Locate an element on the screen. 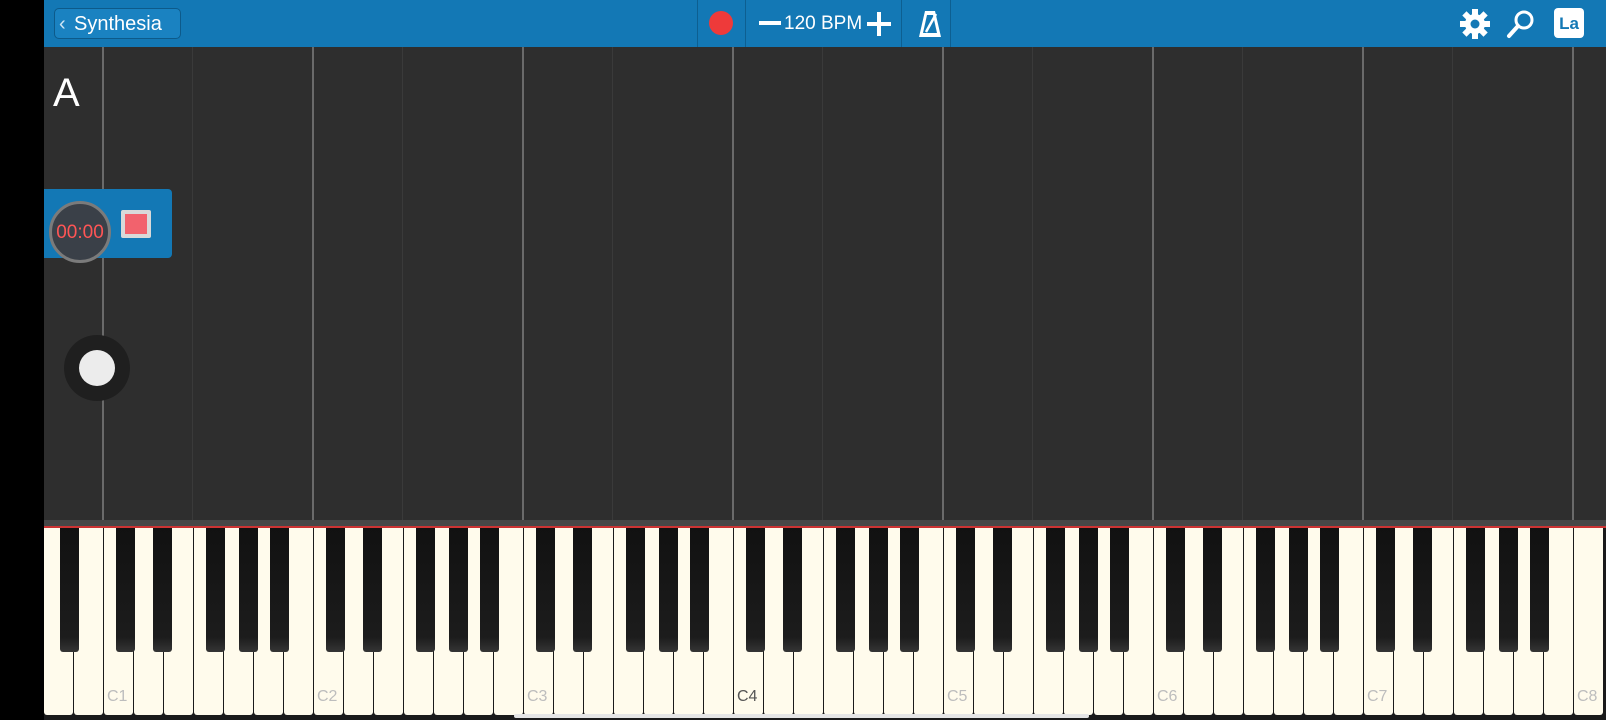  octave-label: C1 is located at coordinates (117, 696).